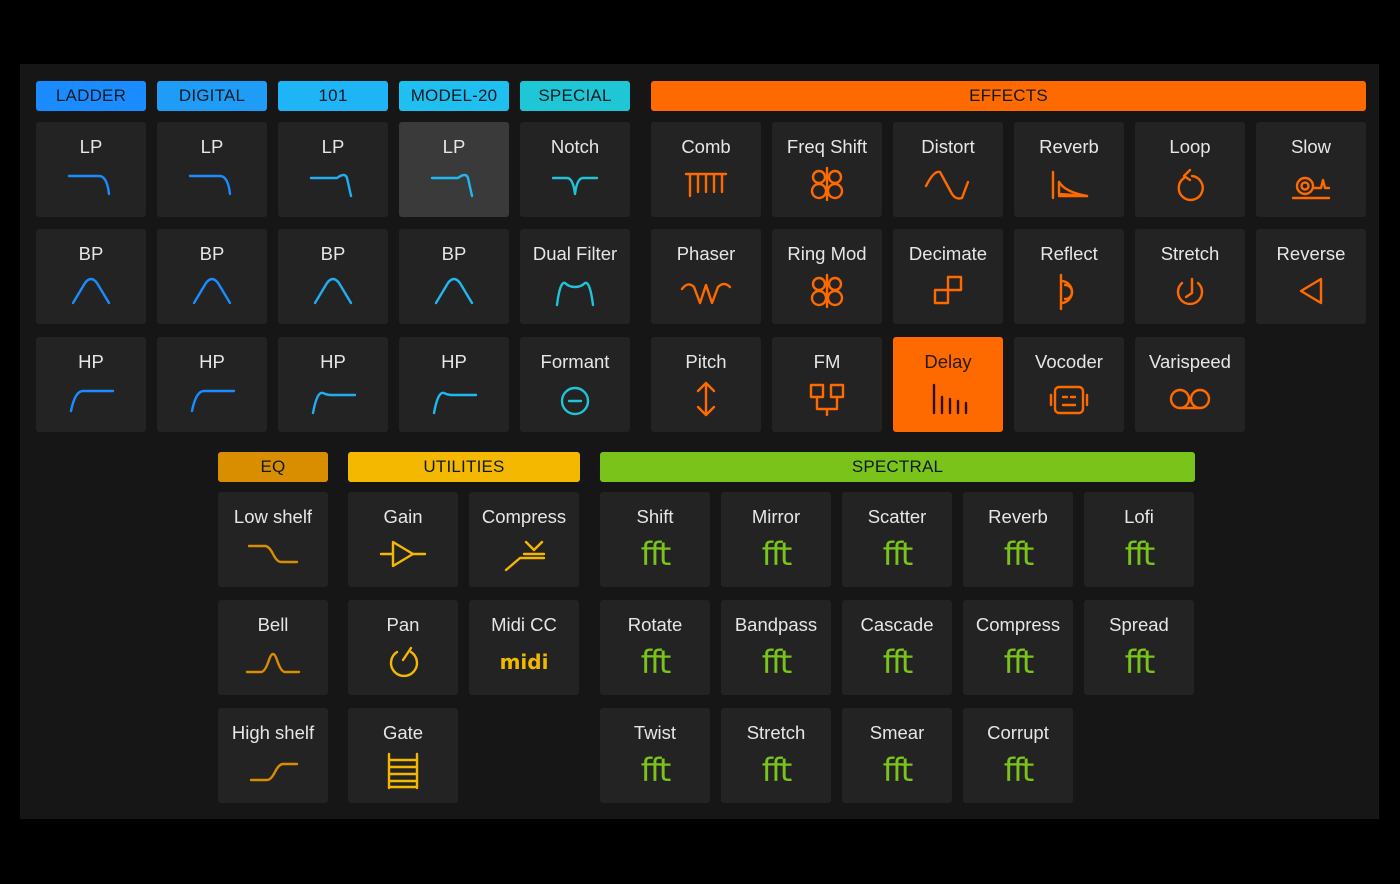  I want to click on tile-label: Scatter, so click(897, 516).